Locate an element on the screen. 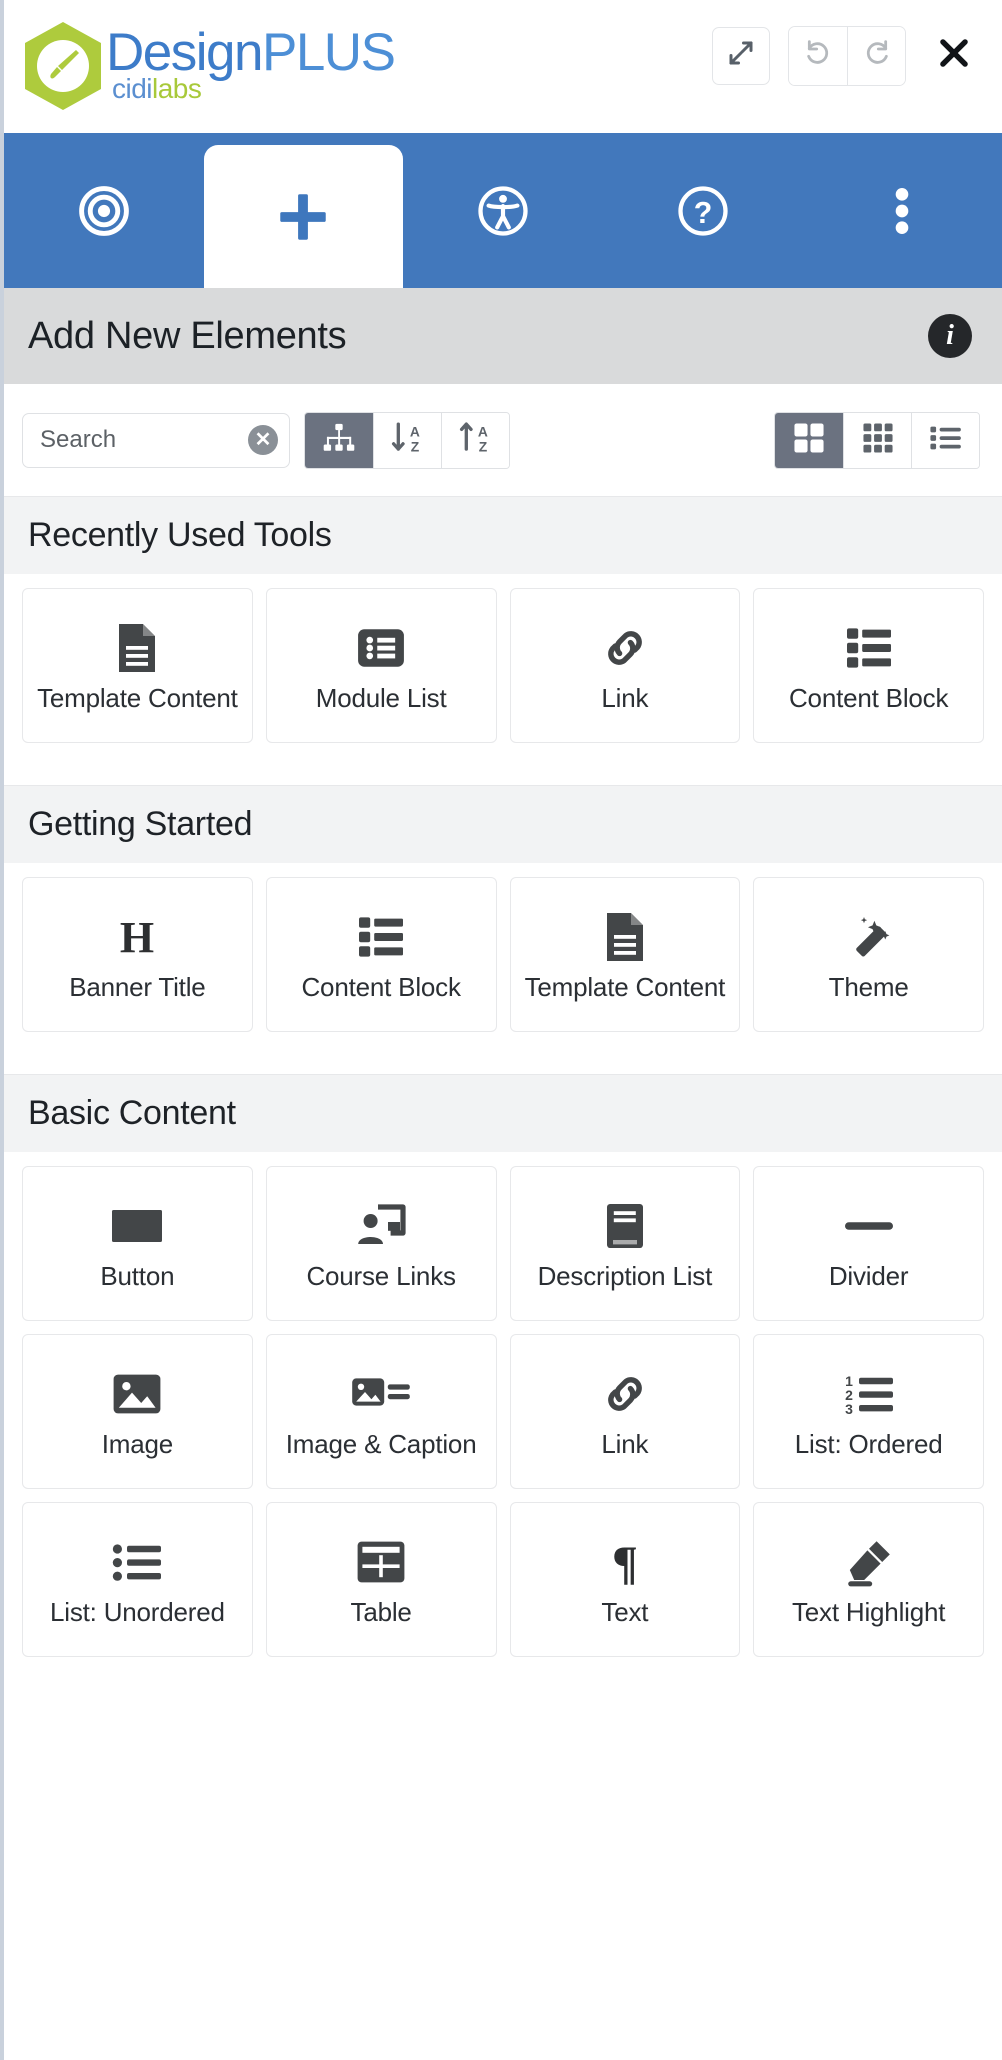 The image size is (1002, 2060). content-block-icon is located at coordinates (869, 648).